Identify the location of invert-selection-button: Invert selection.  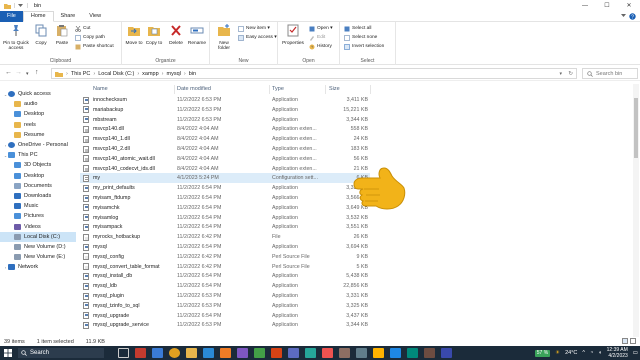
(364, 46).